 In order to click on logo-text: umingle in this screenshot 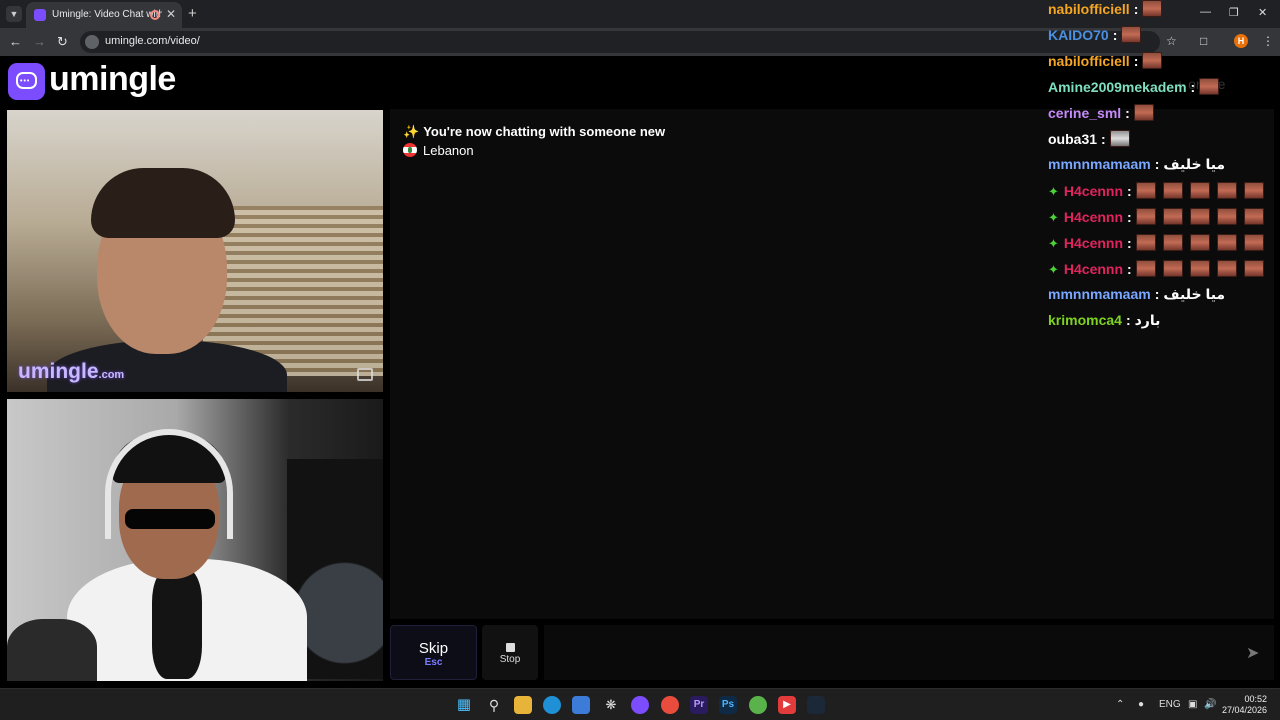, I will do `click(112, 79)`.